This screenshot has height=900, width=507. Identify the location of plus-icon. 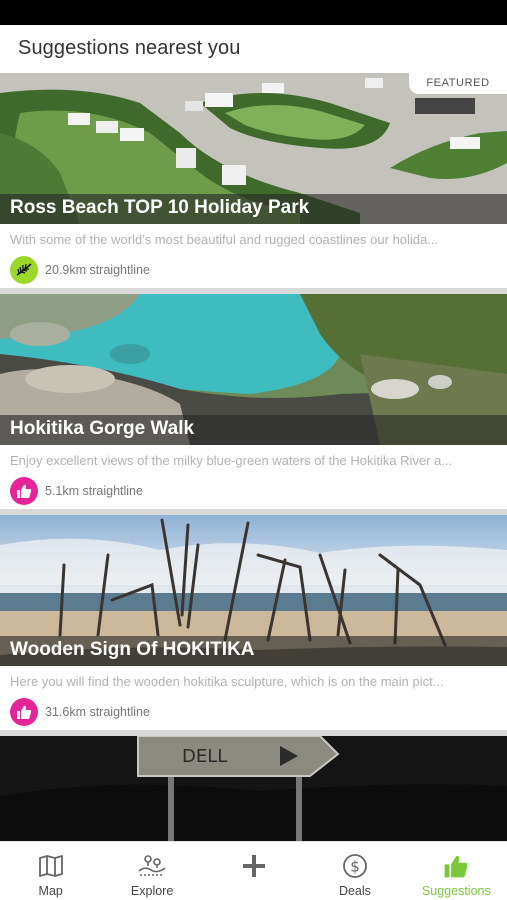
(254, 866).